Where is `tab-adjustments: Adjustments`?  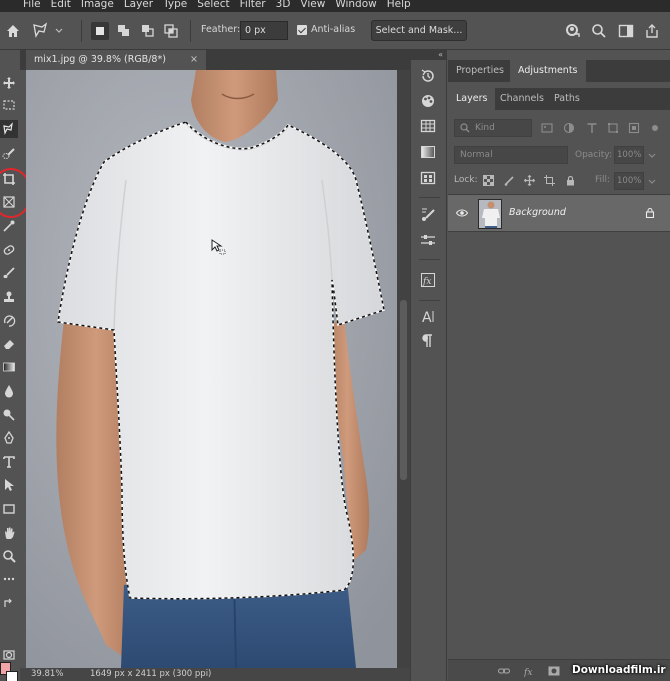 tab-adjustments: Adjustments is located at coordinates (548, 71).